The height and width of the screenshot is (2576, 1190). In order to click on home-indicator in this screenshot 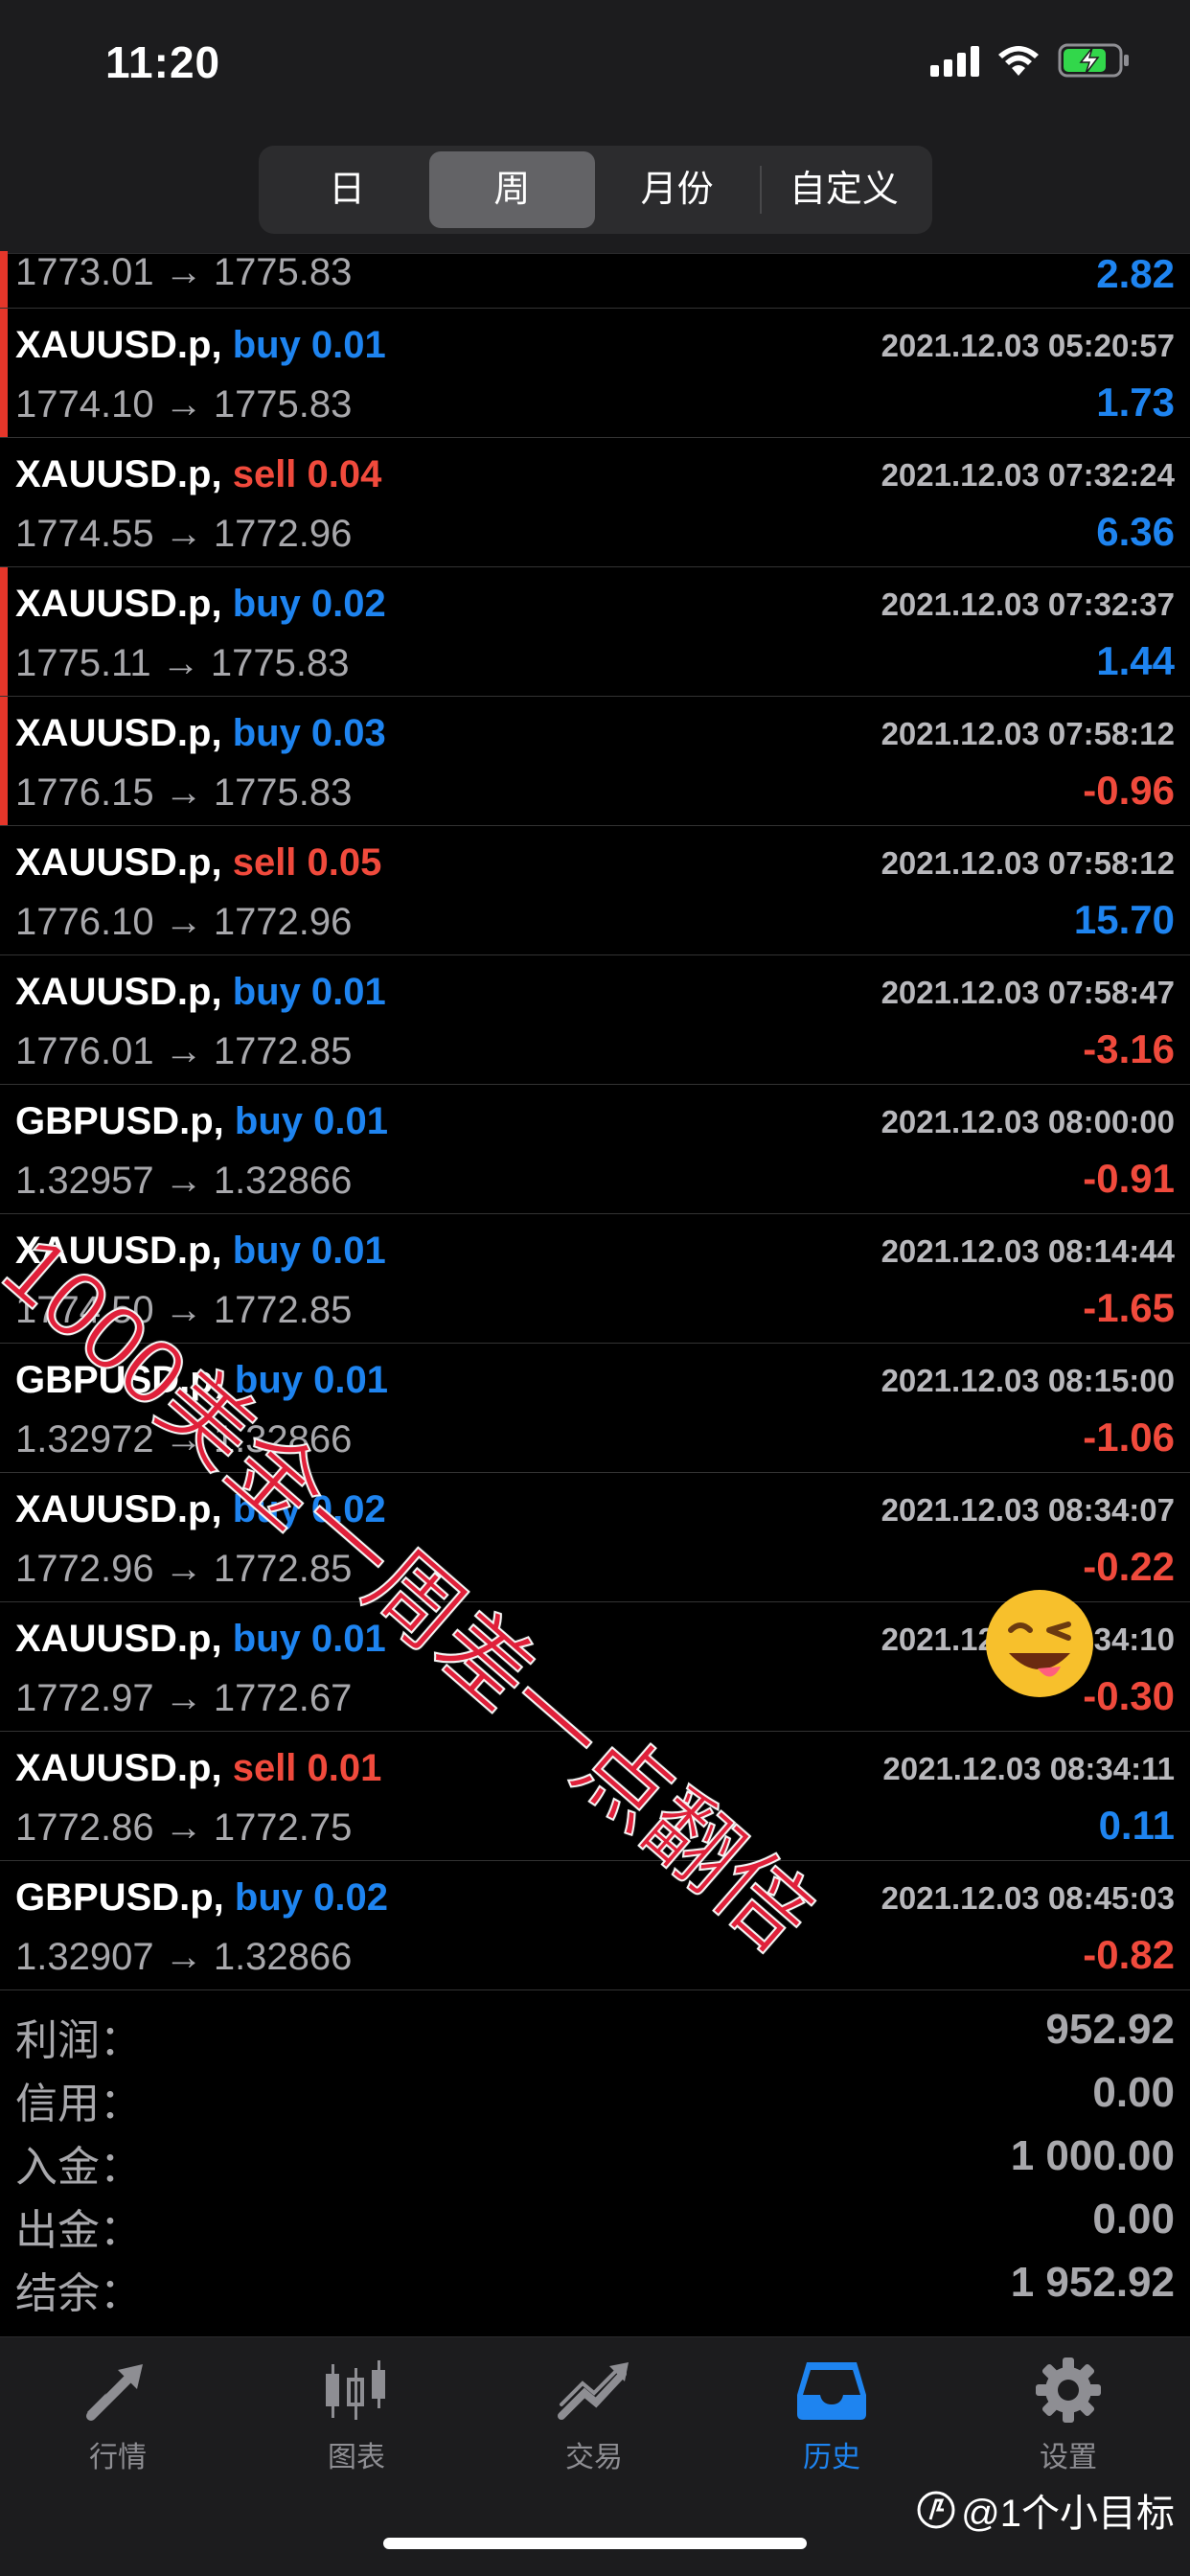, I will do `click(595, 2543)`.